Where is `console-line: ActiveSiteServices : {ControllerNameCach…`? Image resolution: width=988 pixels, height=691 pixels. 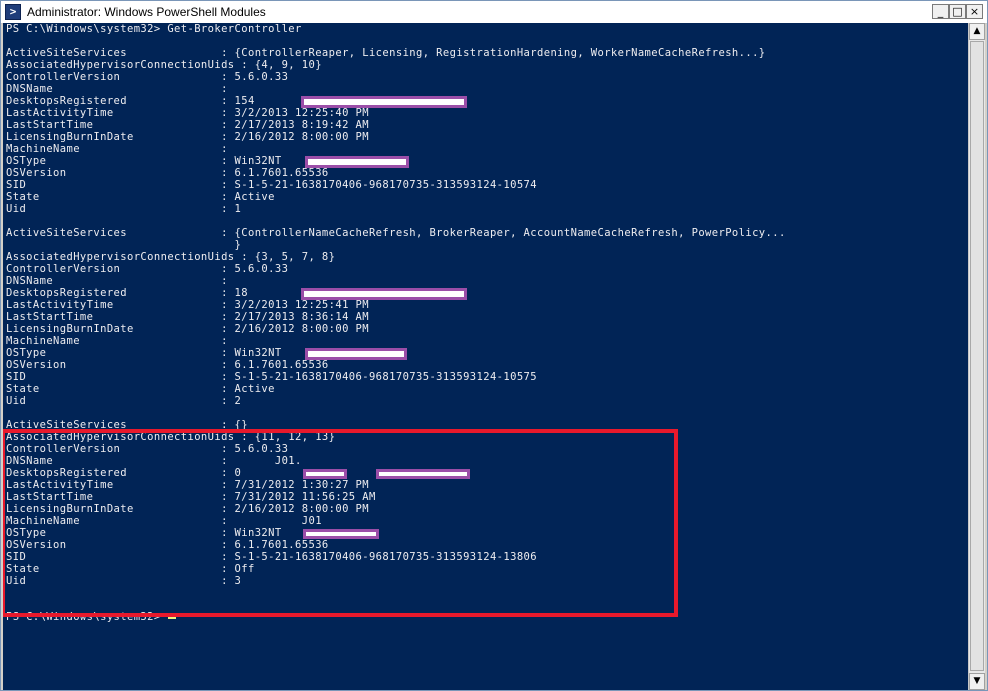 console-line: ActiveSiteServices : {ControllerNameCach… is located at coordinates (396, 233).